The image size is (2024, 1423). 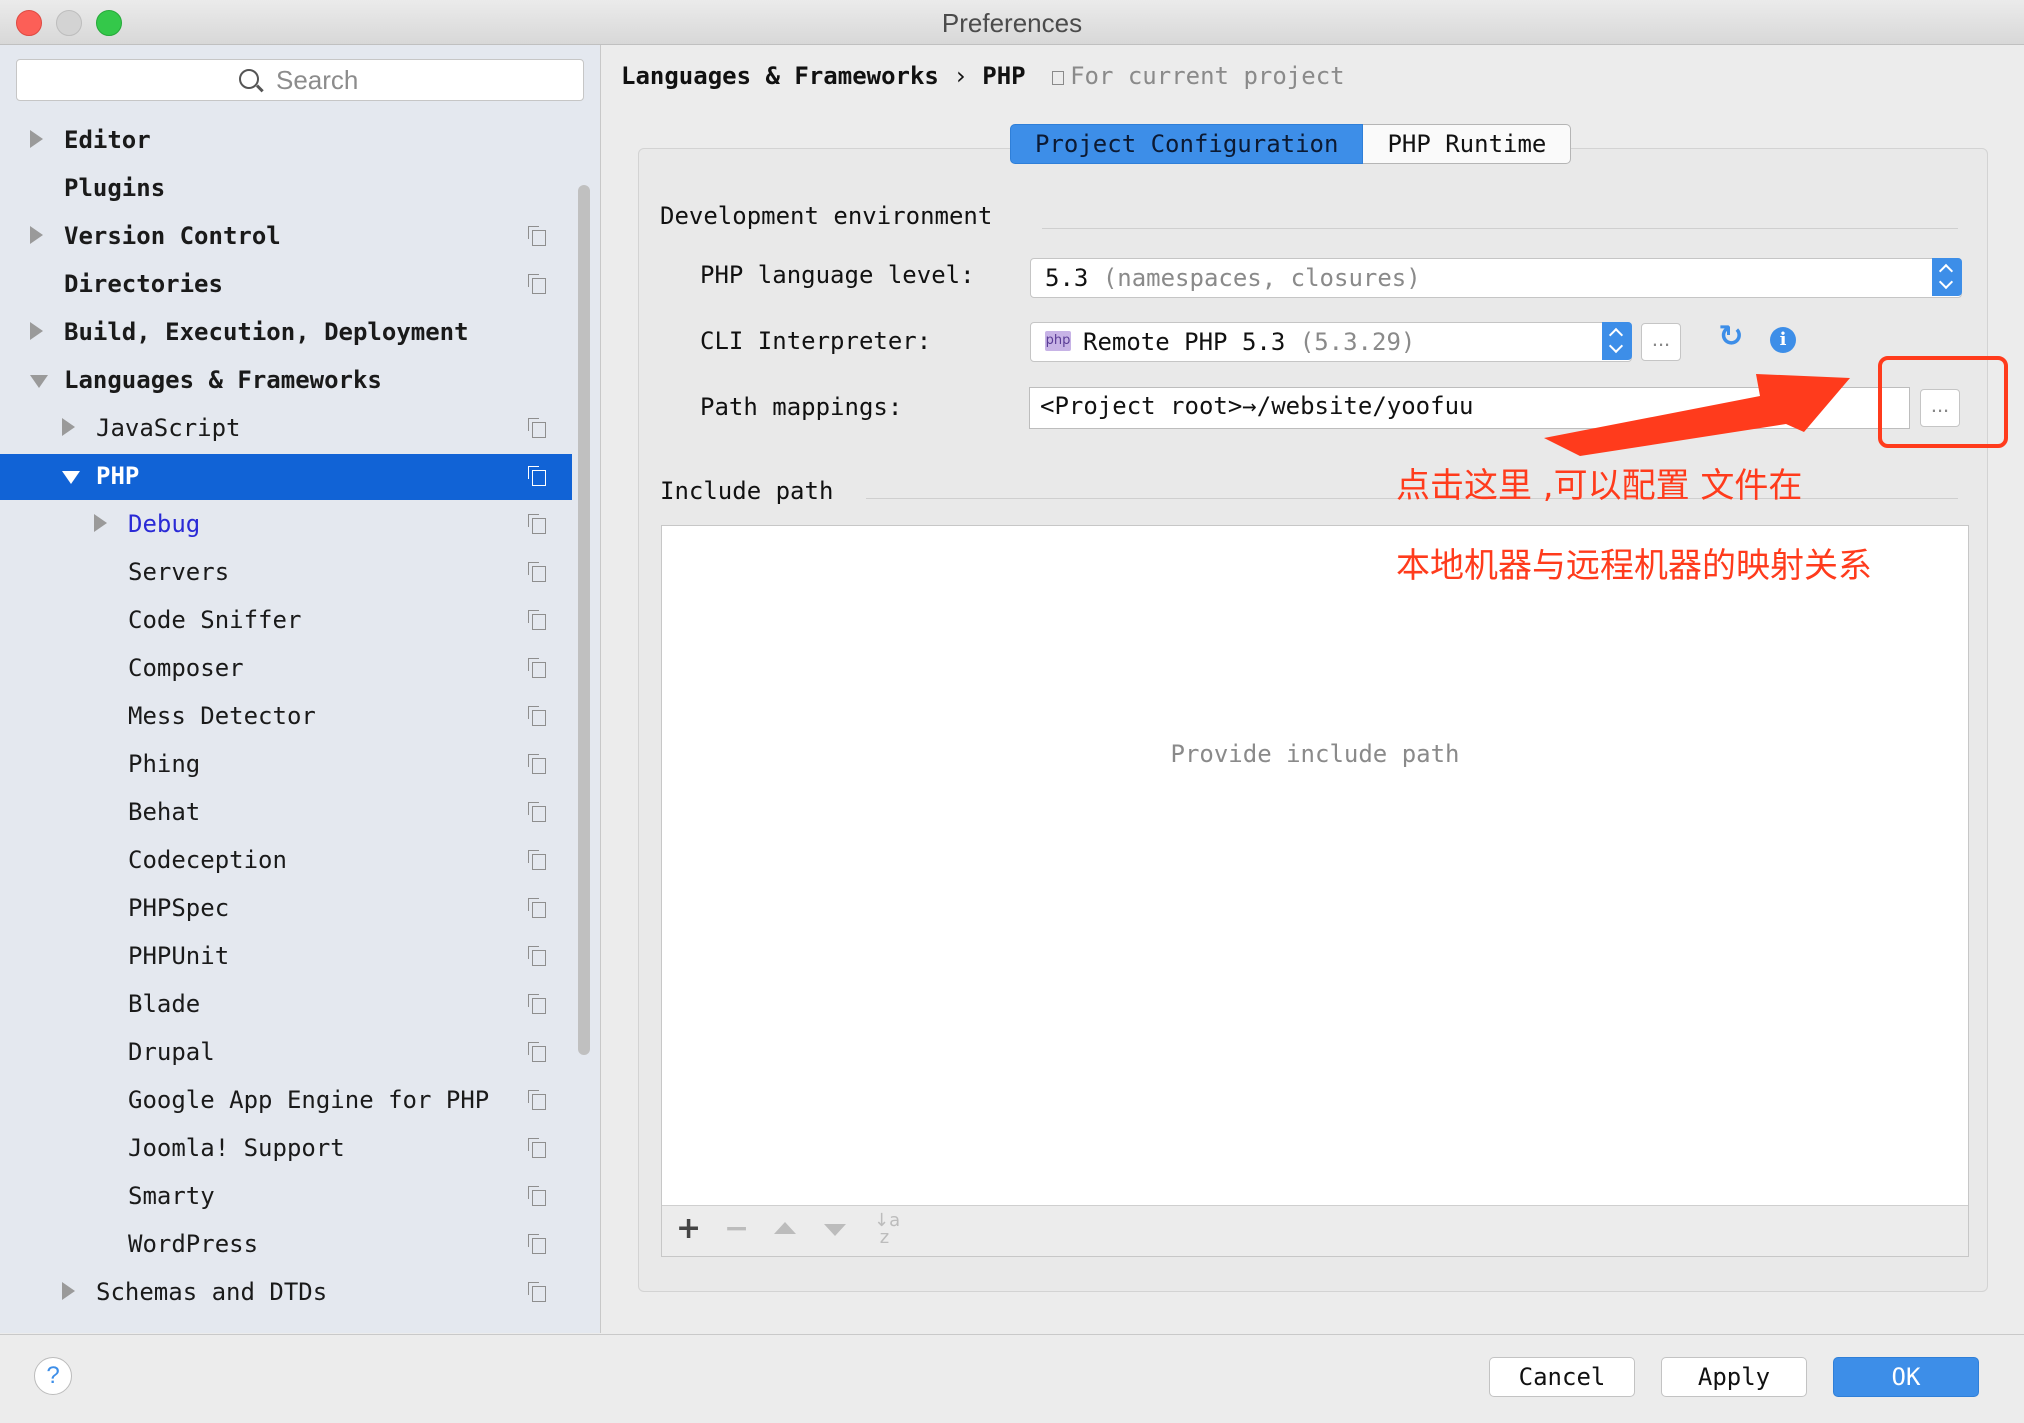 What do you see at coordinates (1562, 1377) in the screenshot?
I see `cancel-button: Cancel` at bounding box center [1562, 1377].